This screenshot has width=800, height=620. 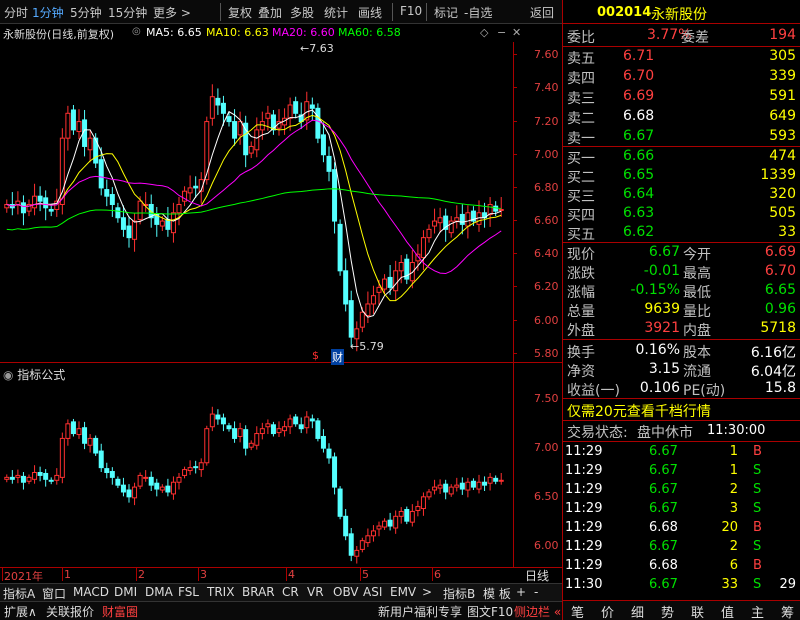 What do you see at coordinates (577, 611) in the screenshot?
I see `quote-nav-tab: 笔` at bounding box center [577, 611].